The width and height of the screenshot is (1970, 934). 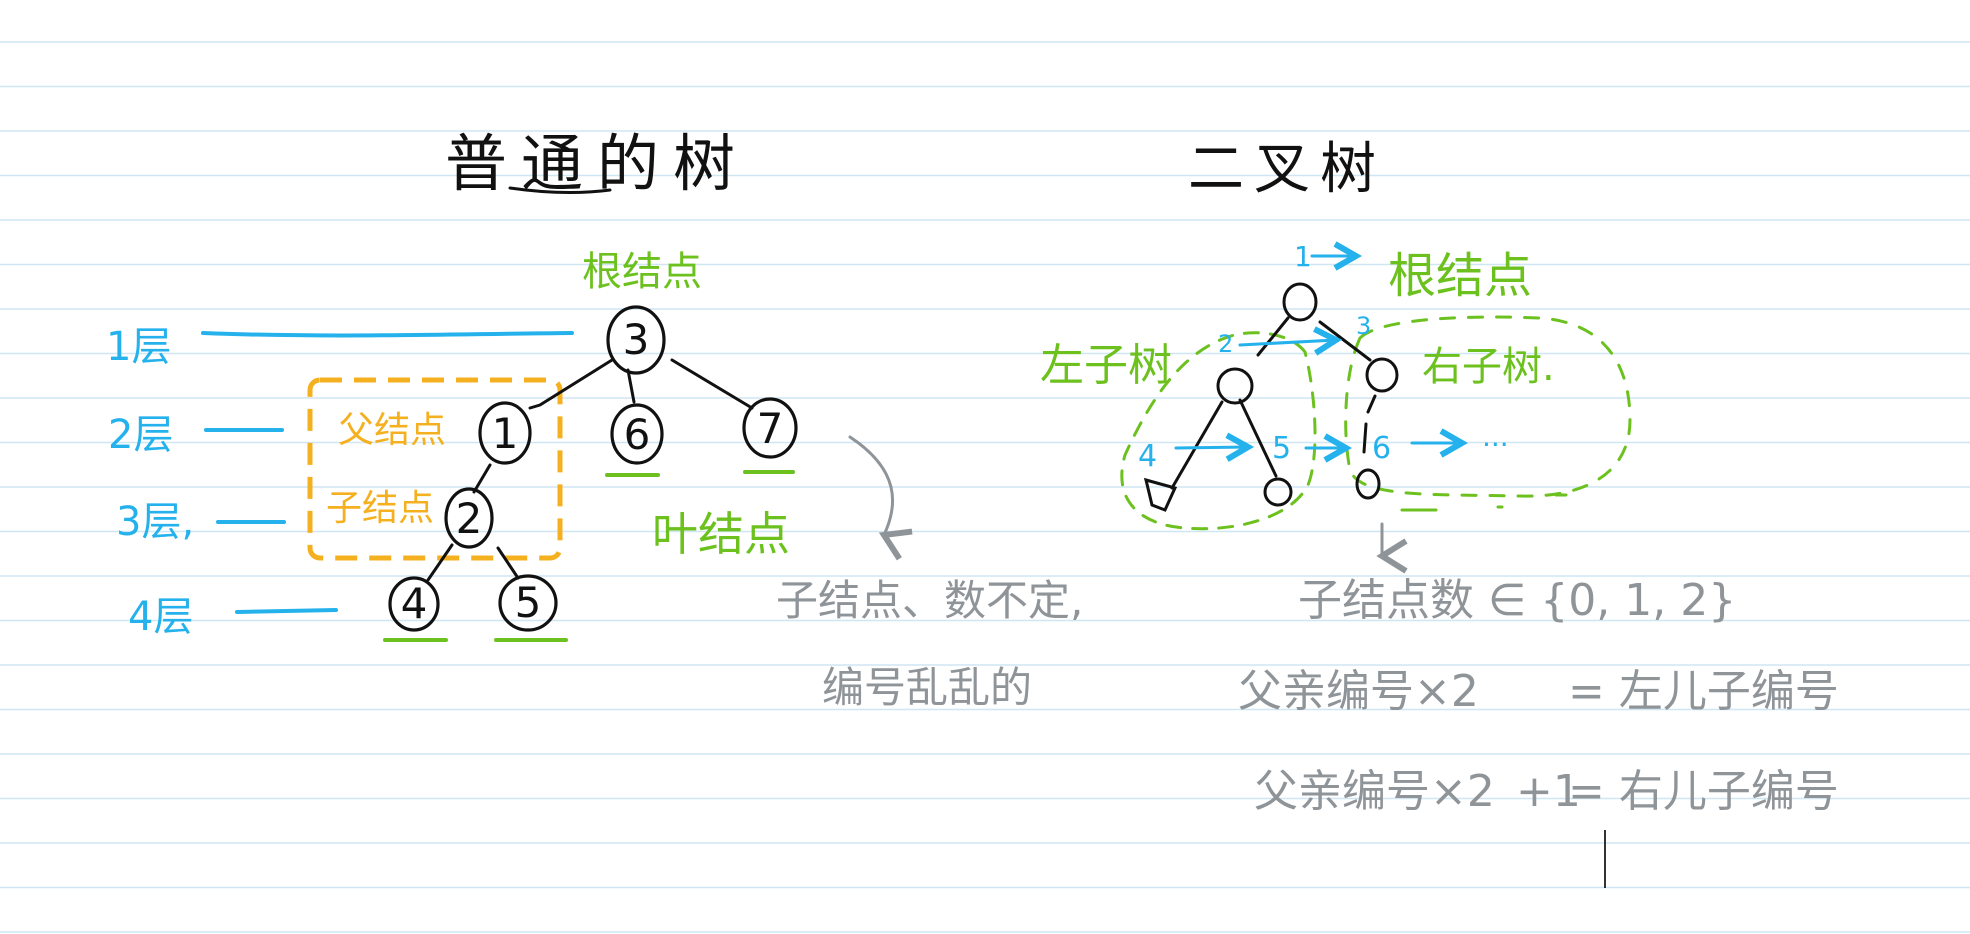 I want to click on bt-num-2: 2, so click(x=1225, y=344).